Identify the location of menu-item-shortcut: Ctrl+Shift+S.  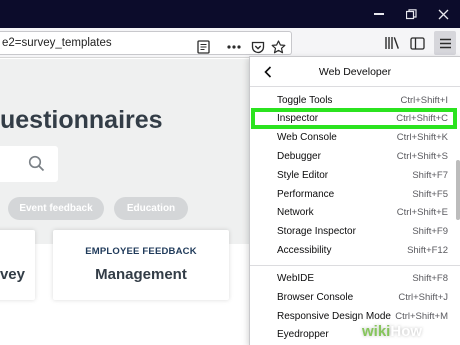
(422, 156).